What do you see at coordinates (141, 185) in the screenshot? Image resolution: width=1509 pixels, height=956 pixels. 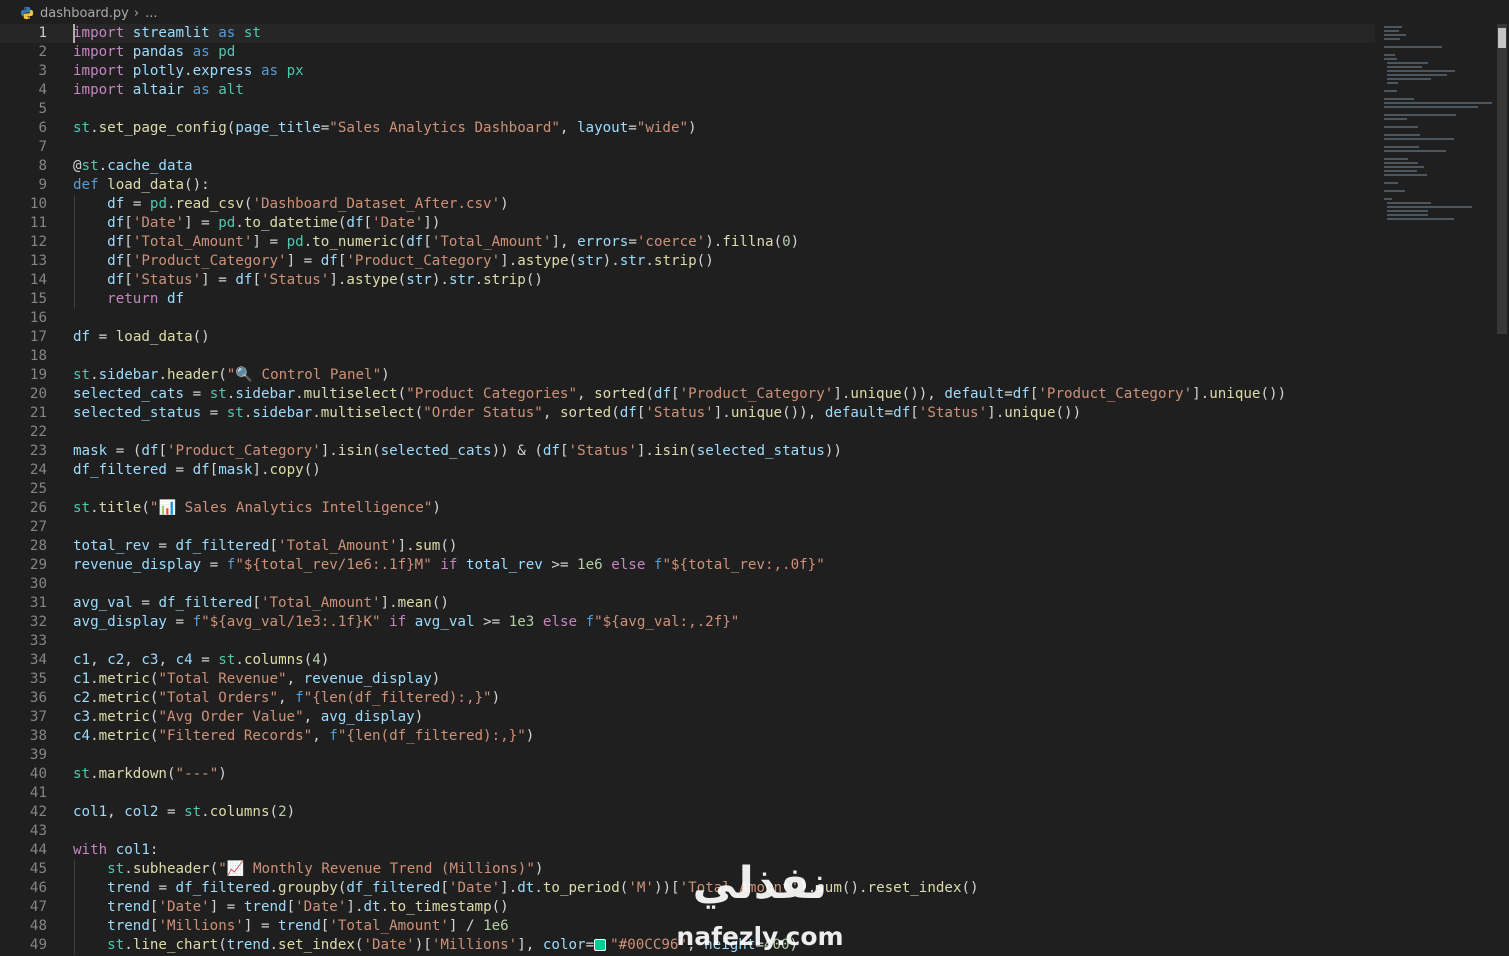 I see `code-text: def load_data():` at bounding box center [141, 185].